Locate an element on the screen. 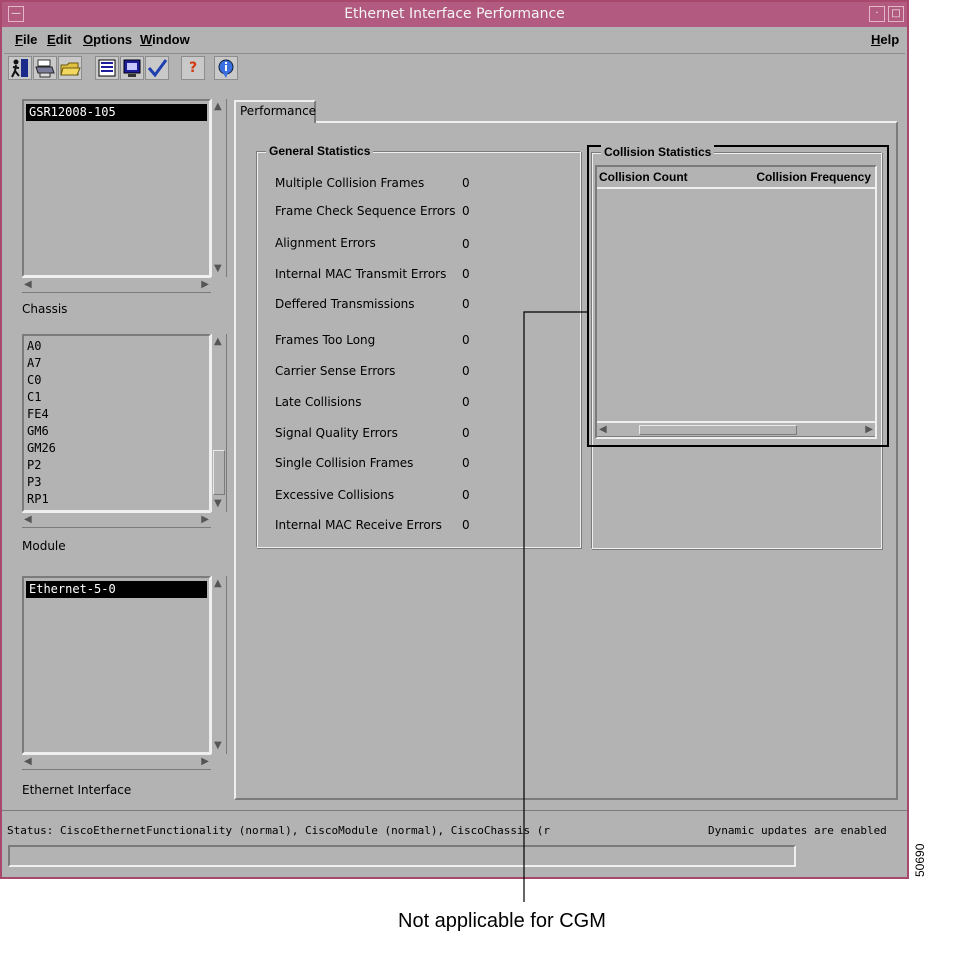 Image resolution: width=960 pixels, height=975 pixels. annotation-text: Not applicable for CGM is located at coordinates (502, 921).